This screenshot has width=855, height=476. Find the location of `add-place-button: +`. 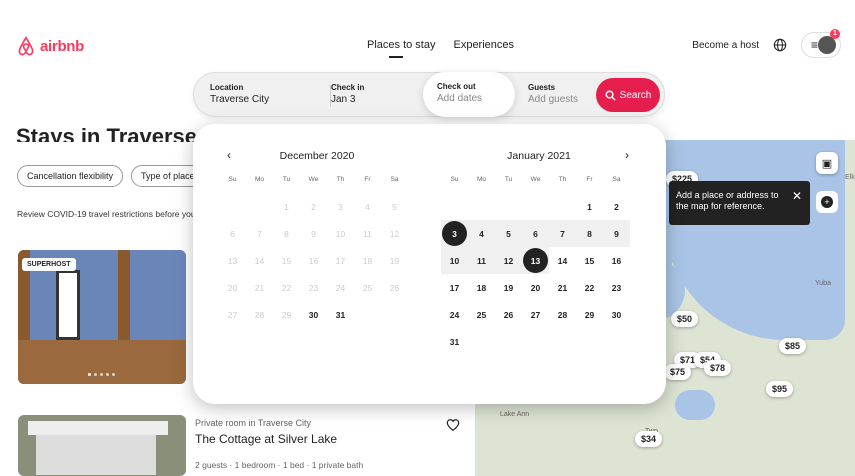

add-place-button: + is located at coordinates (827, 202).